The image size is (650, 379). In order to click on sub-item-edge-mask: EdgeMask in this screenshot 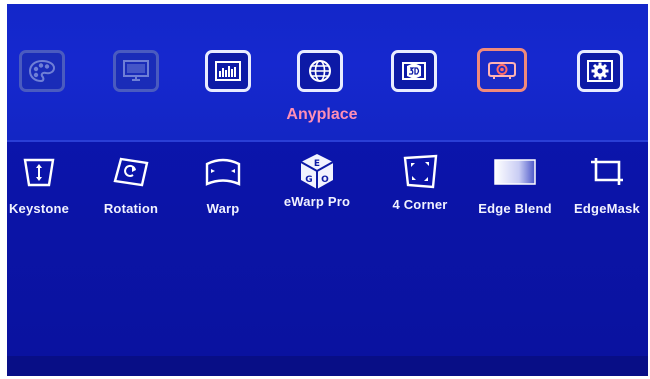, I will do `click(603, 183)`.